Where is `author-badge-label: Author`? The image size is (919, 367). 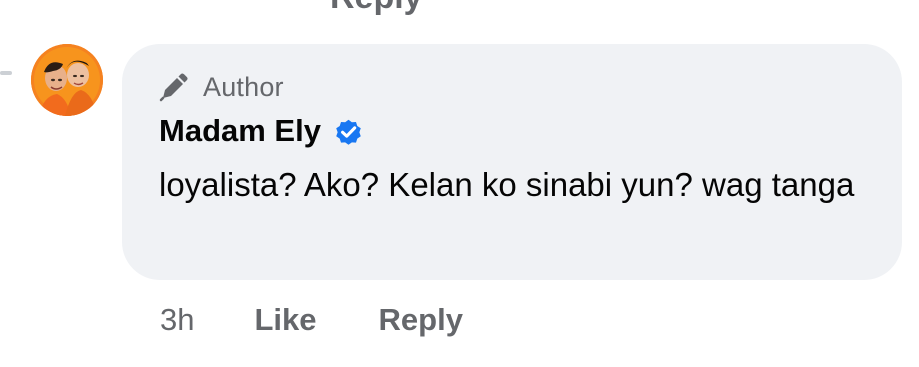
author-badge-label: Author is located at coordinates (243, 86).